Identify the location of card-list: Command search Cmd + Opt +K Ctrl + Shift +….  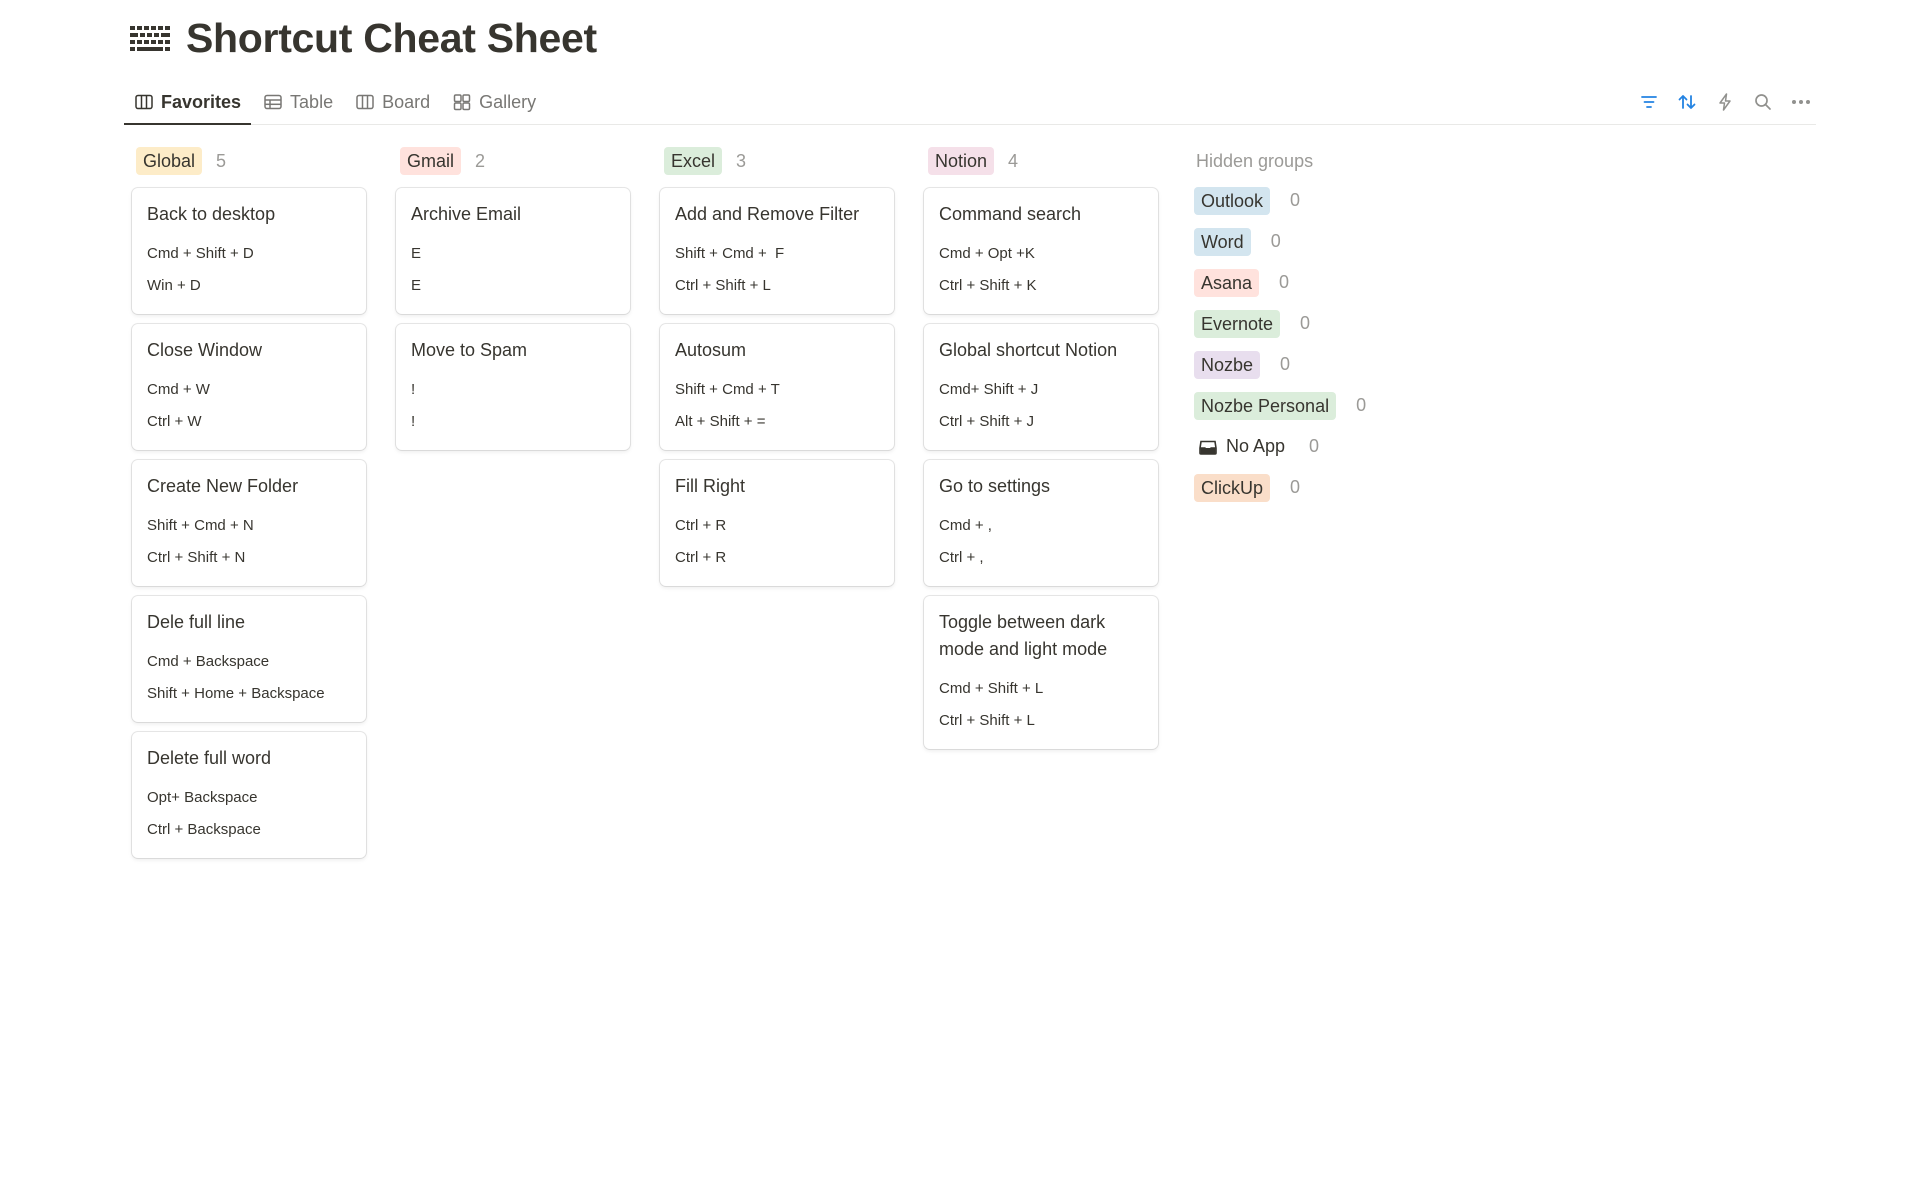
(1041, 468).